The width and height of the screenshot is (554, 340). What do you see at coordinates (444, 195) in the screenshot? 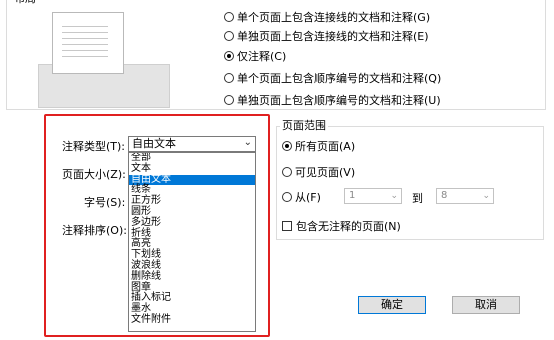
I see `to-page-value: 8` at bounding box center [444, 195].